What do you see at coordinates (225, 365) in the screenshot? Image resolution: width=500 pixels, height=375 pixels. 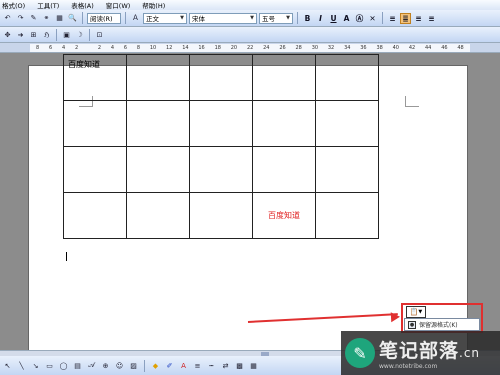 I see `arrow-style-icon: ⇄` at bounding box center [225, 365].